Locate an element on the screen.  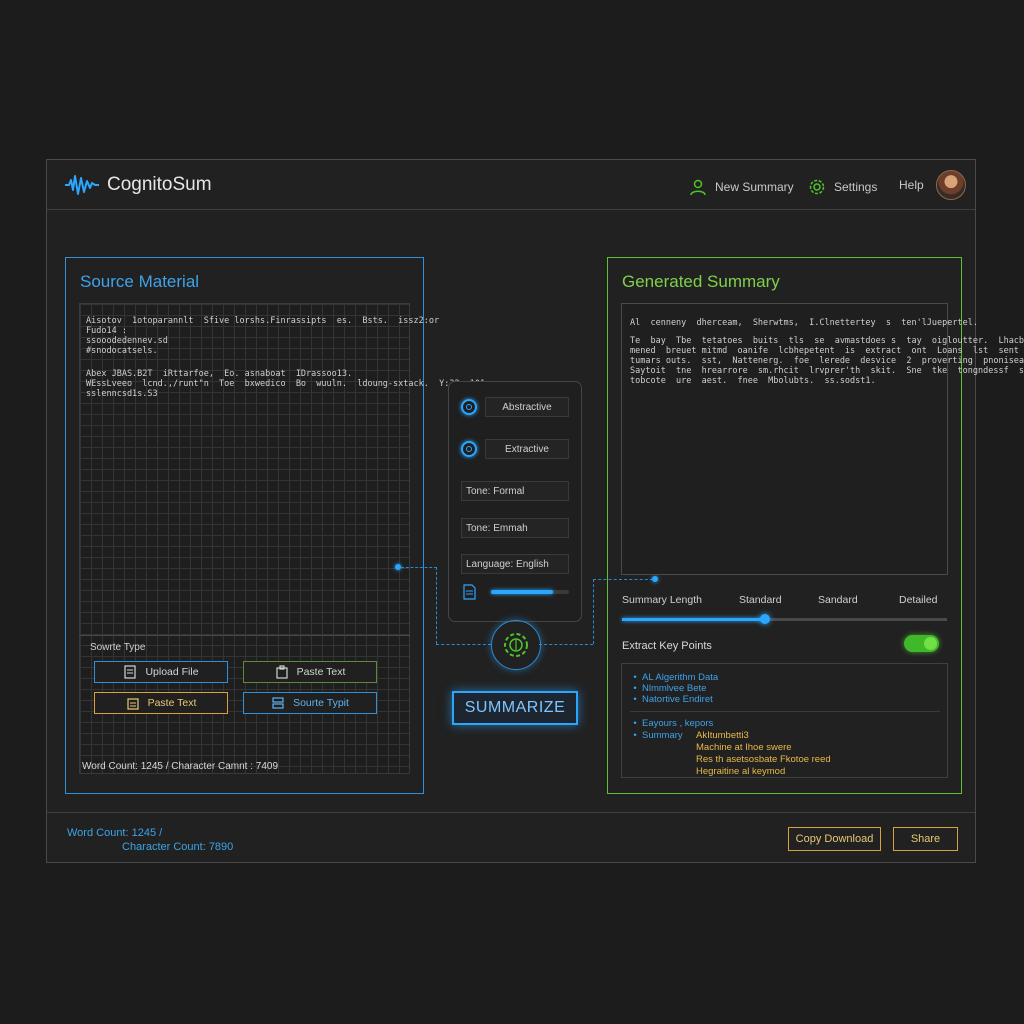
key-point-item: • Eayours , kepors is located at coordinates (673, 723).